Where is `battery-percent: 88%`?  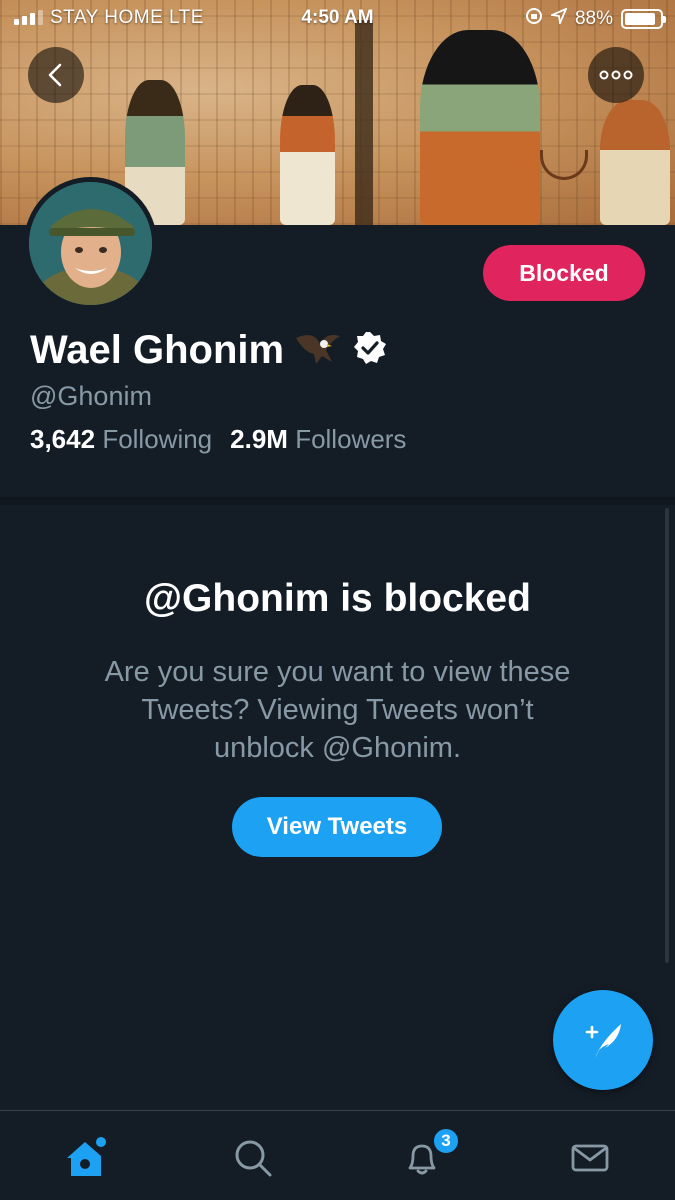 battery-percent: 88% is located at coordinates (593, 18).